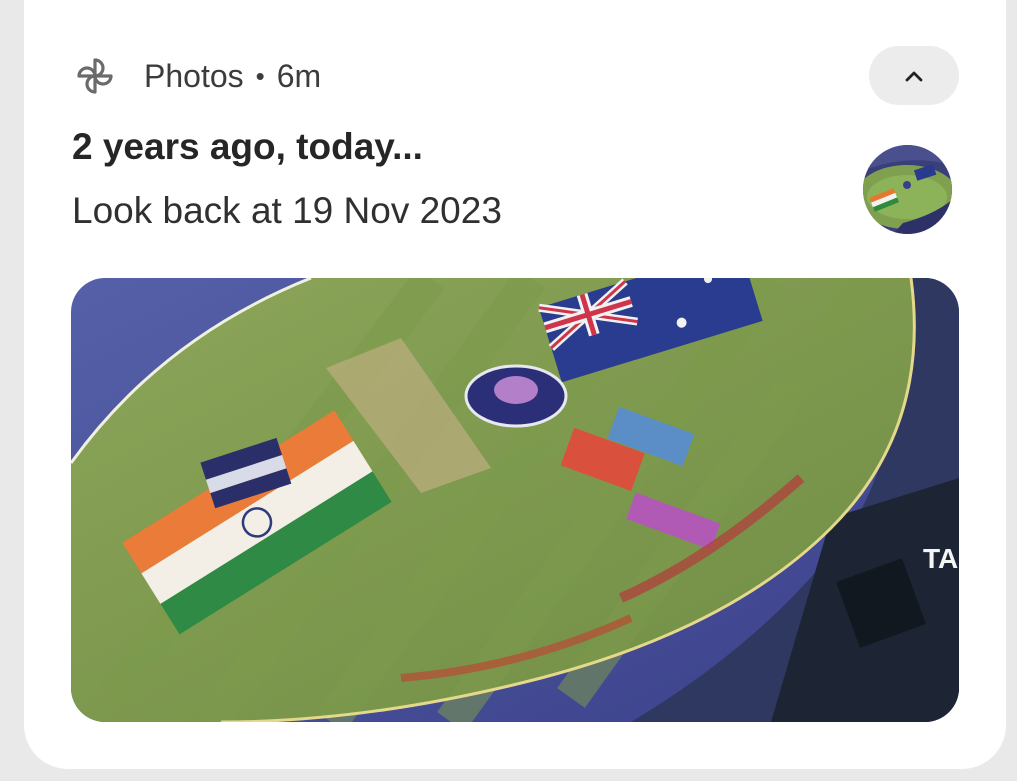 The width and height of the screenshot is (1017, 781). Describe the element at coordinates (287, 210) in the screenshot. I see `notification-text: Look back at 19 Nov 2023` at that location.